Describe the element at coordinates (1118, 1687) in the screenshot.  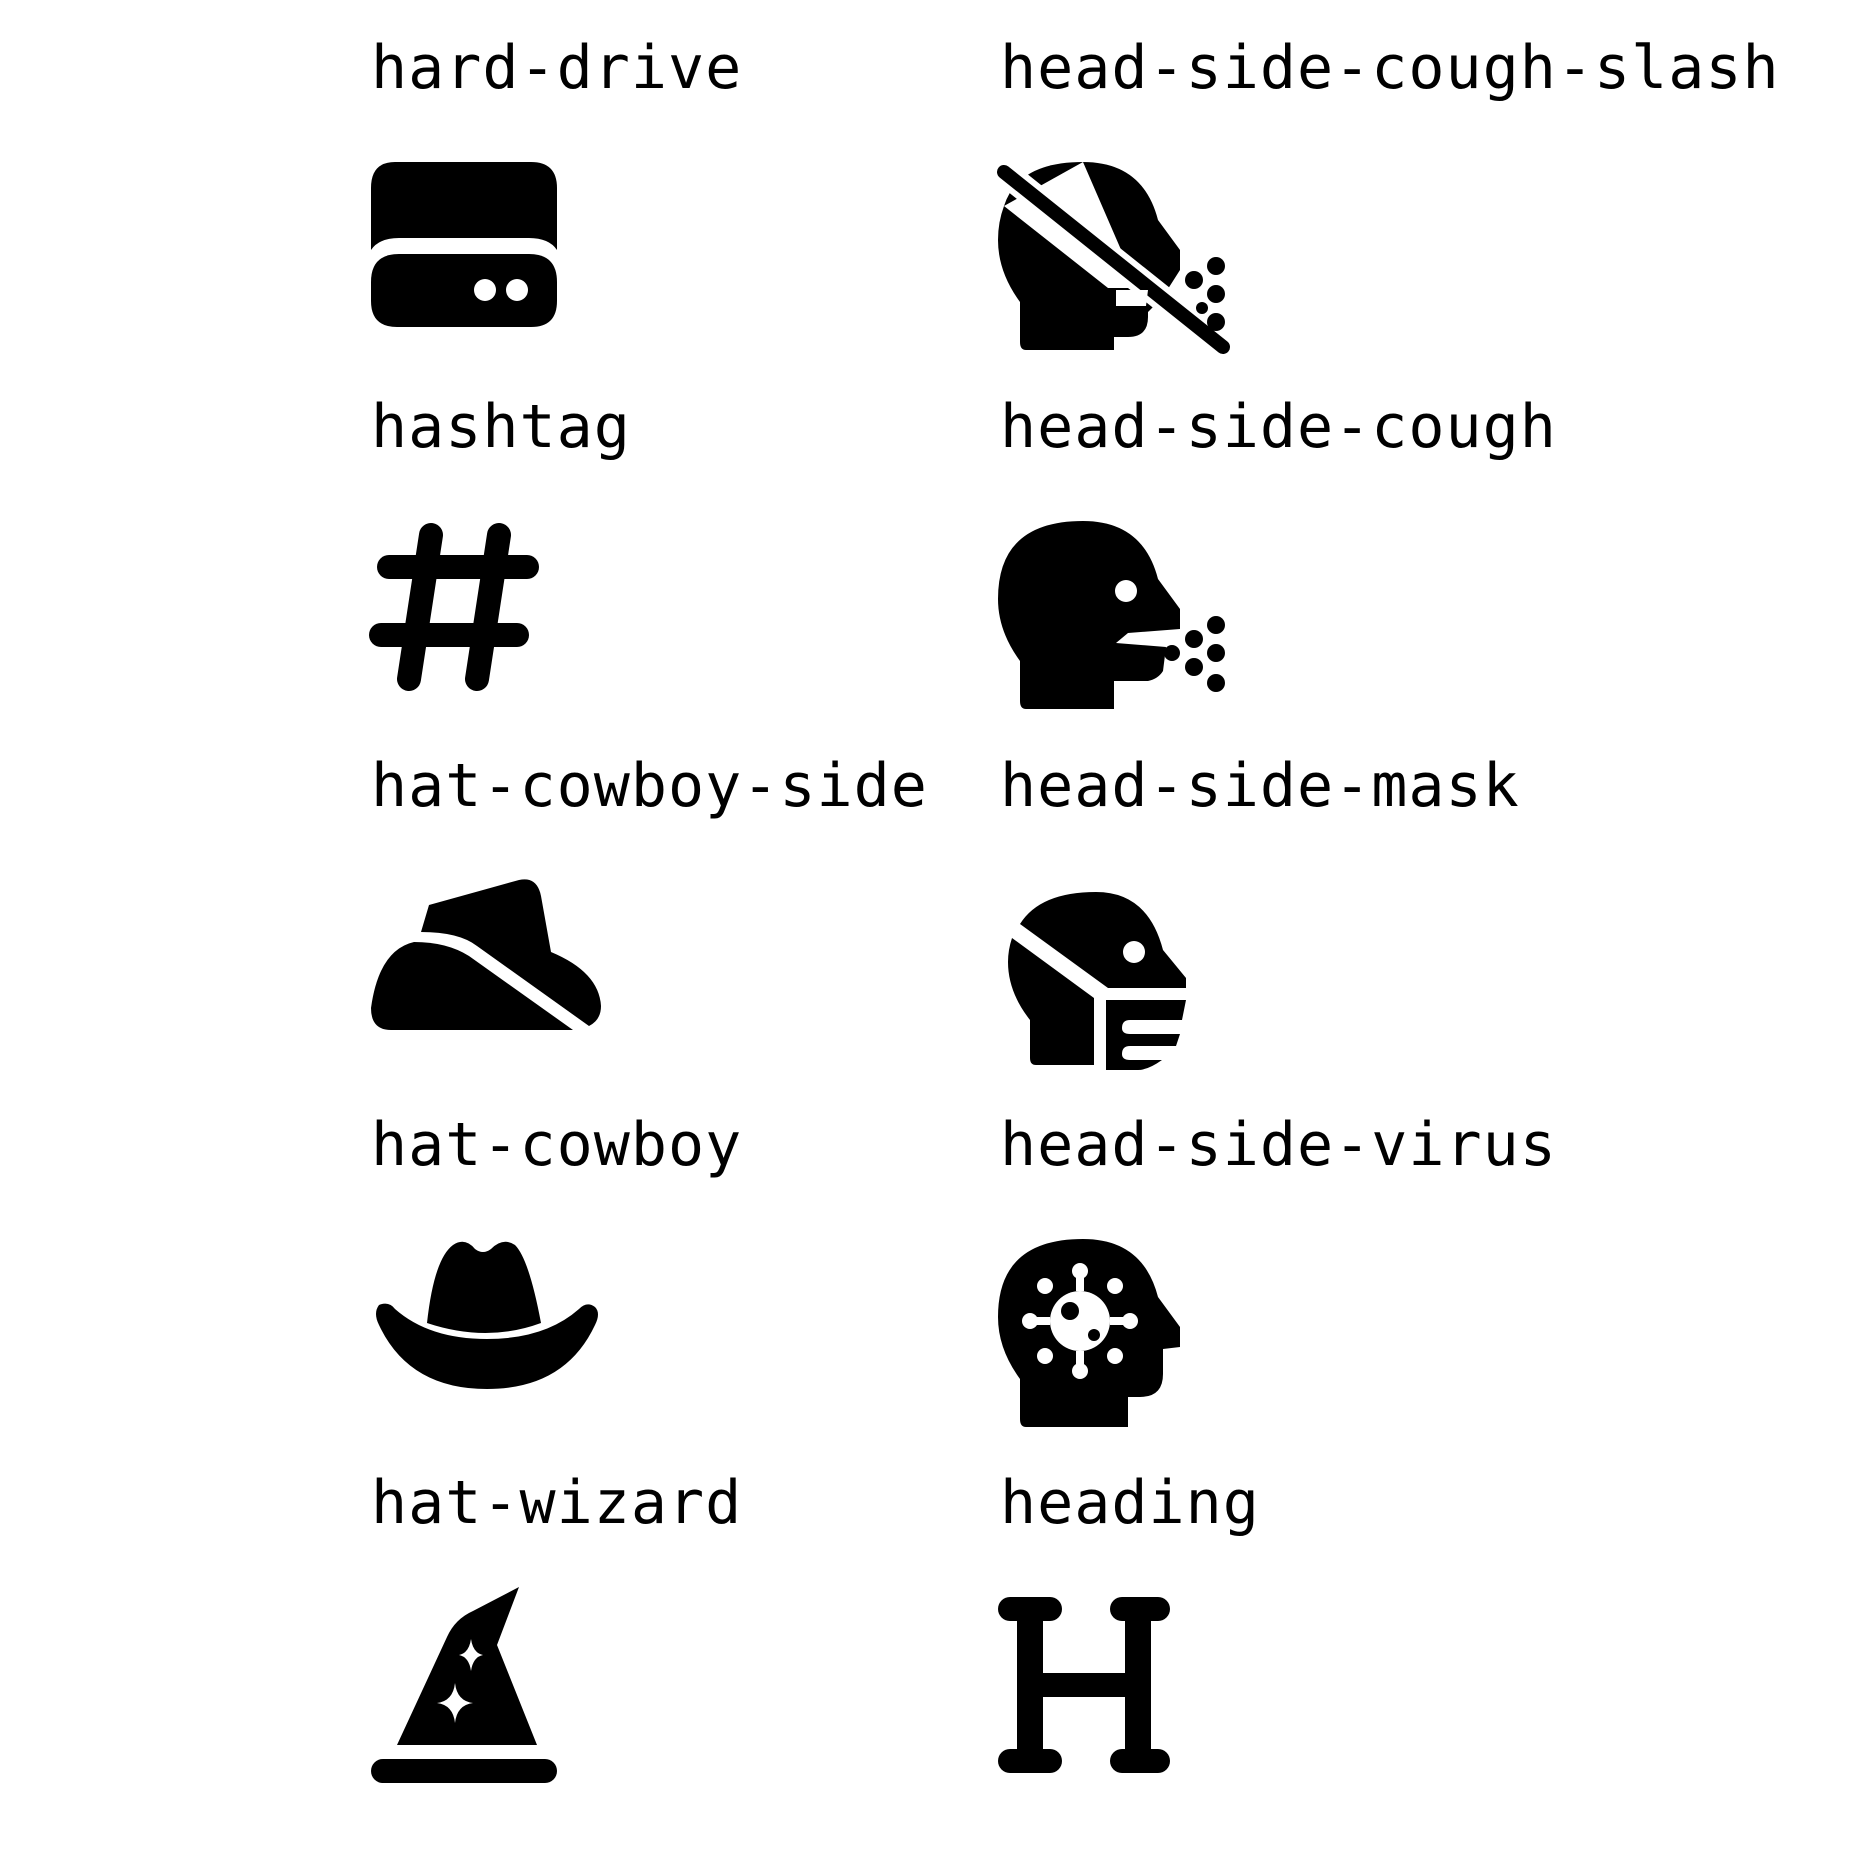
I see `heading-icon` at that location.